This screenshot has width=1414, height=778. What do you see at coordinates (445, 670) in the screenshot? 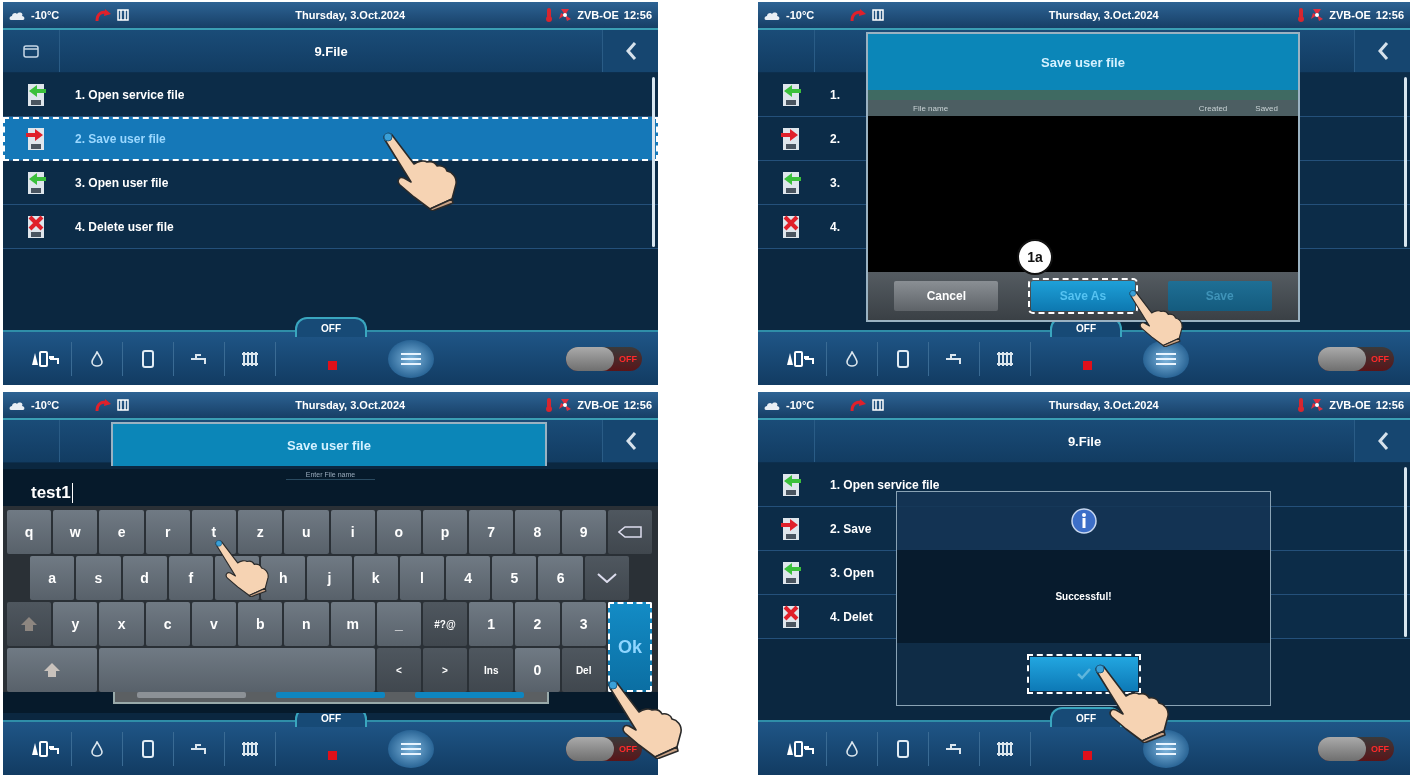
I see `keyboard-key: >` at bounding box center [445, 670].